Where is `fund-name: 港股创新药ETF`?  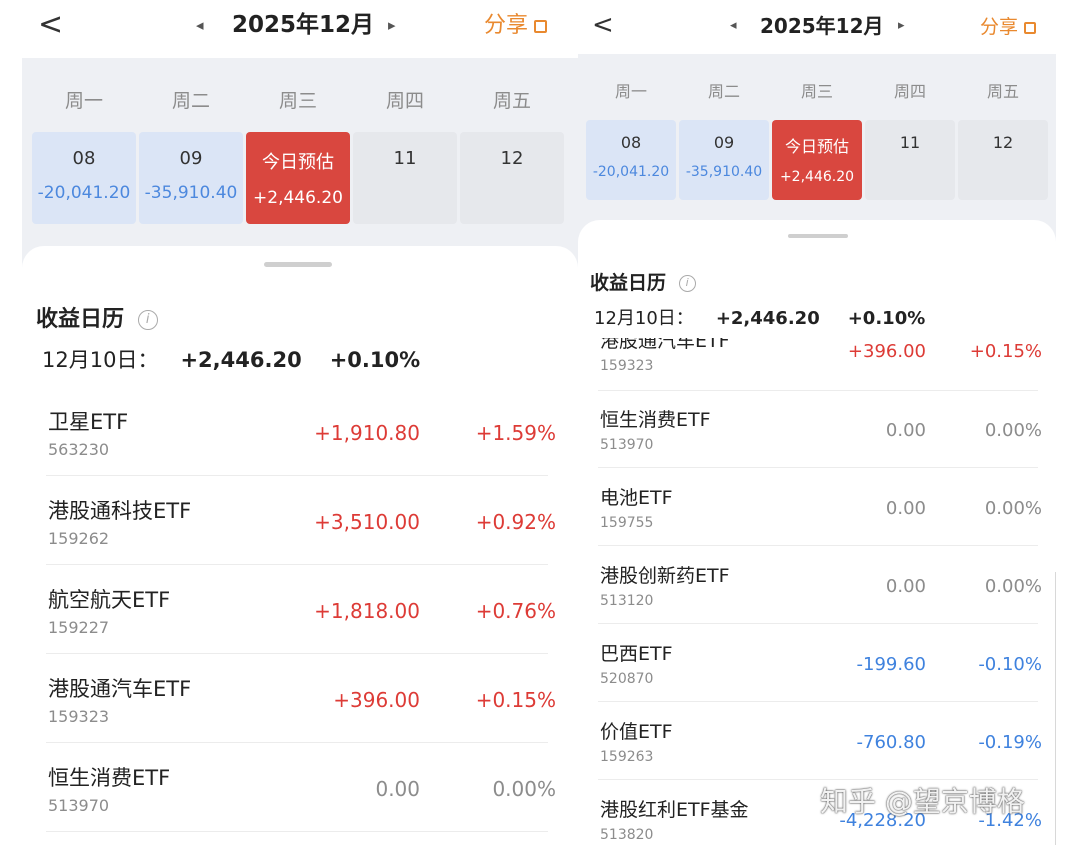
fund-name: 港股创新药ETF is located at coordinates (665, 576).